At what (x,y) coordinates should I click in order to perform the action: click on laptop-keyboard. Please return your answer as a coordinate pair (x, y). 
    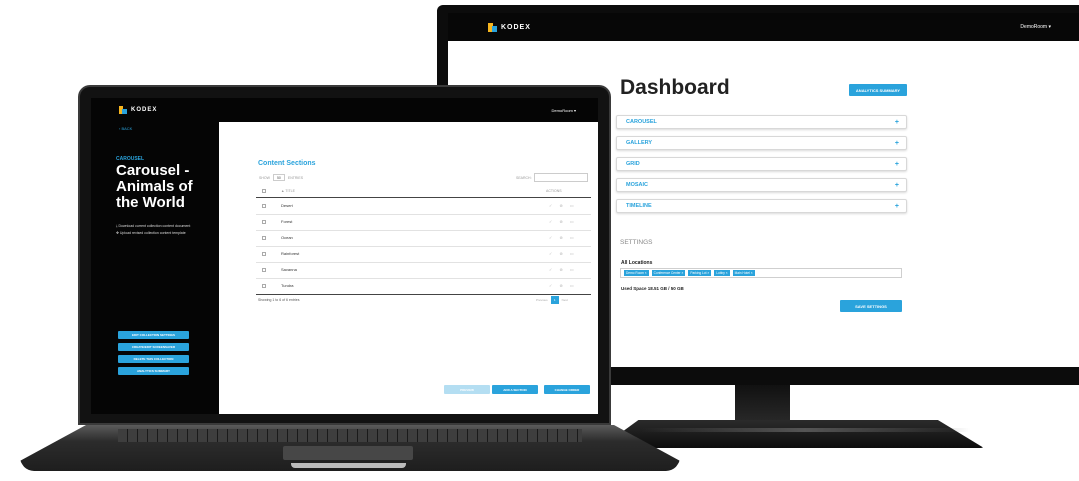
    Looking at the image, I should click on (350, 435).